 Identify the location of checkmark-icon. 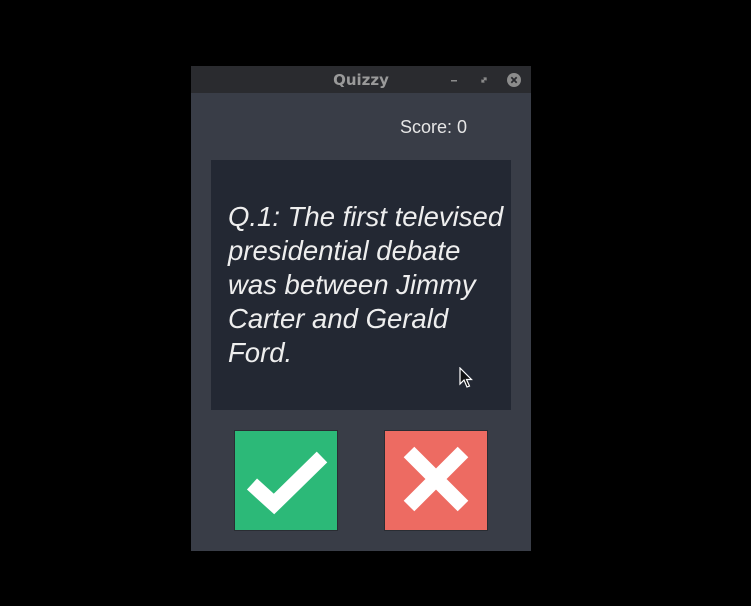
(287, 483).